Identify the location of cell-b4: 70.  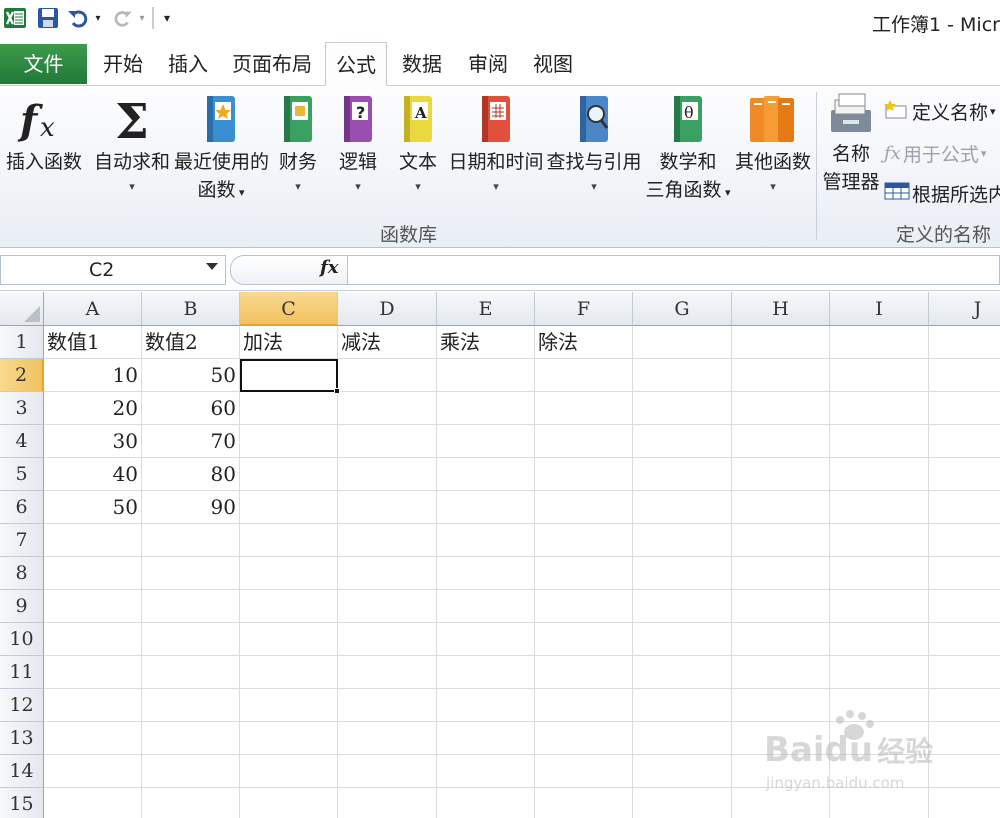
(191, 441).